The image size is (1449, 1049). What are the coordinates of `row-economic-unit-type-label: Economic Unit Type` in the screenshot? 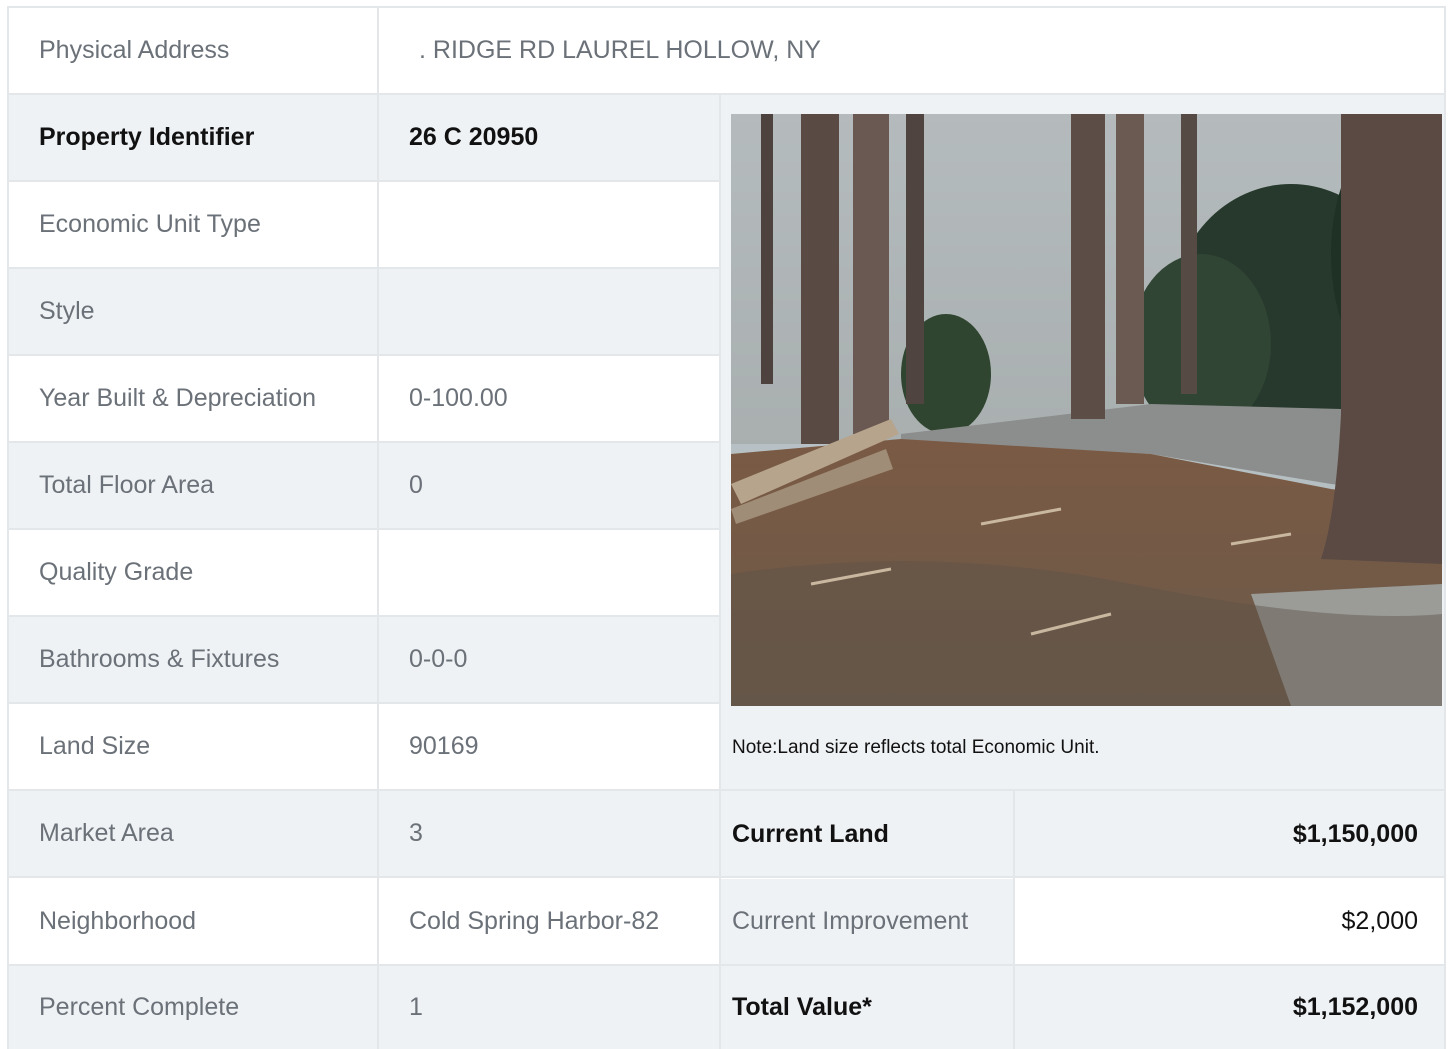 It's located at (193, 224).